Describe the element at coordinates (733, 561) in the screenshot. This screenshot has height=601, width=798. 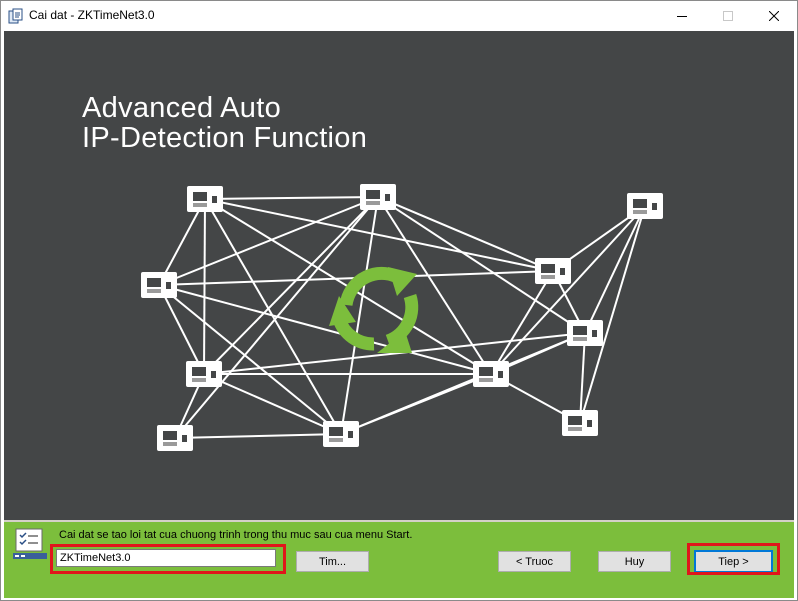
I see `next-button: Tiep >` at that location.